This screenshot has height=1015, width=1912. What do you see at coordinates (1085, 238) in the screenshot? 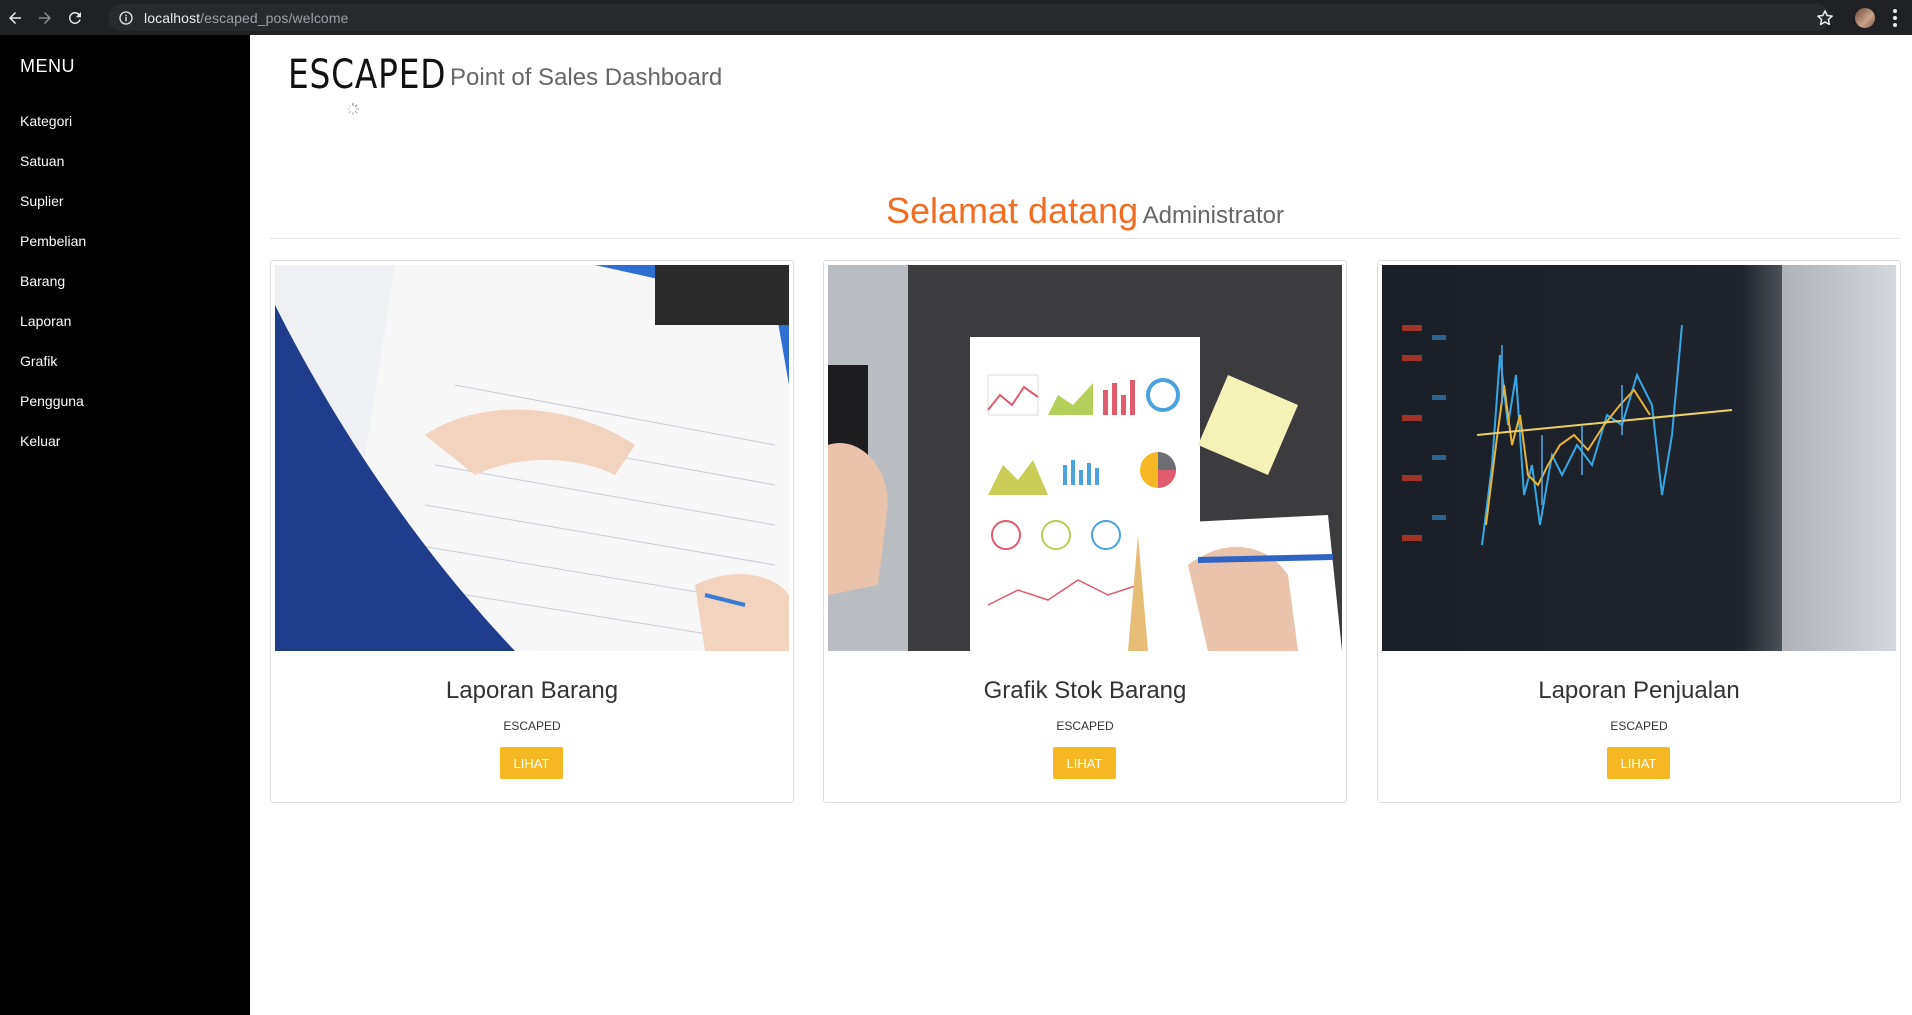
I see `divider` at bounding box center [1085, 238].